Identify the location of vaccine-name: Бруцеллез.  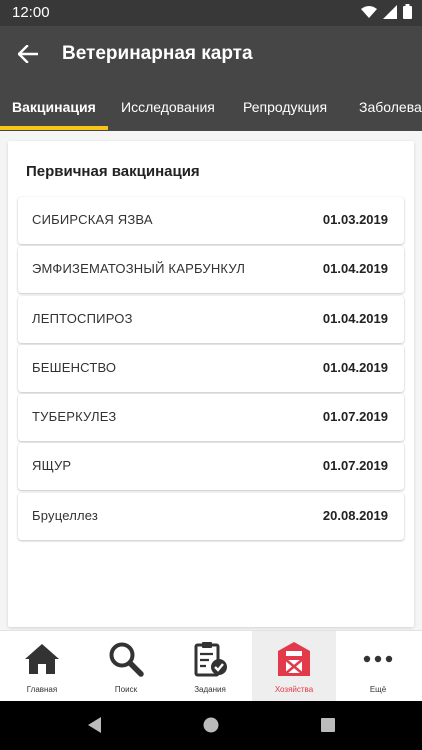
(65, 515).